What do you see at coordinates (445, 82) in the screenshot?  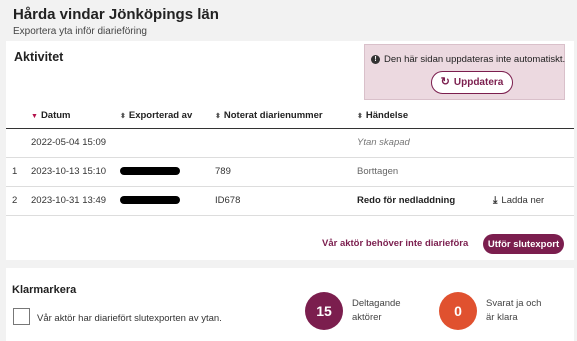 I see `refresh-icon: ↻` at bounding box center [445, 82].